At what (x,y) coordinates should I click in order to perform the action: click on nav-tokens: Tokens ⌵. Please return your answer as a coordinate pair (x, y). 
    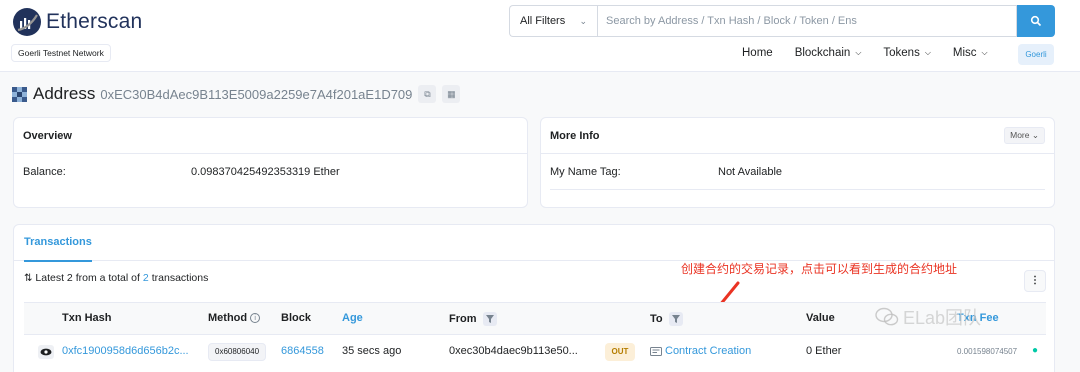
    Looking at the image, I should click on (907, 53).